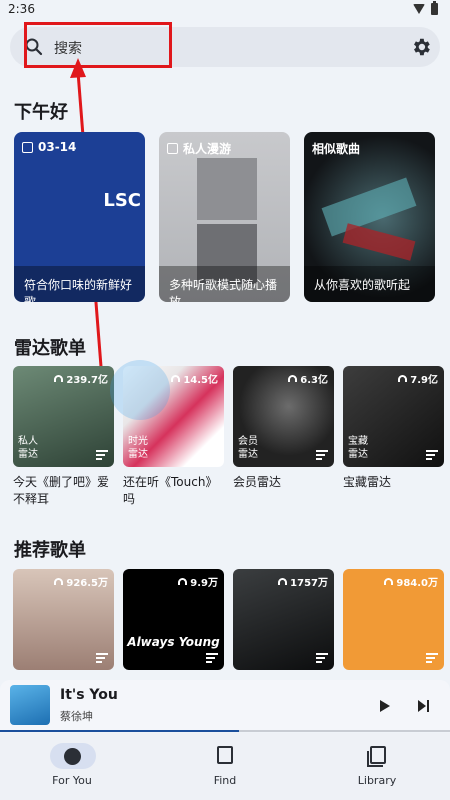  What do you see at coordinates (424, 706) in the screenshot?
I see `skip-next-icon` at bounding box center [424, 706].